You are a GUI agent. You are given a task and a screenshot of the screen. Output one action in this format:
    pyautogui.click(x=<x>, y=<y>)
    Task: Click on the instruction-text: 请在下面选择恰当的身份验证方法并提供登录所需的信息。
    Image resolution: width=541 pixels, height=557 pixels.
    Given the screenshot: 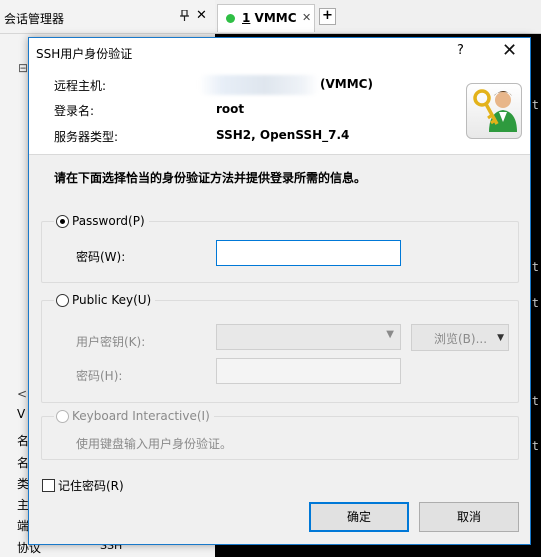 What is the action you would take?
    pyautogui.click(x=210, y=178)
    